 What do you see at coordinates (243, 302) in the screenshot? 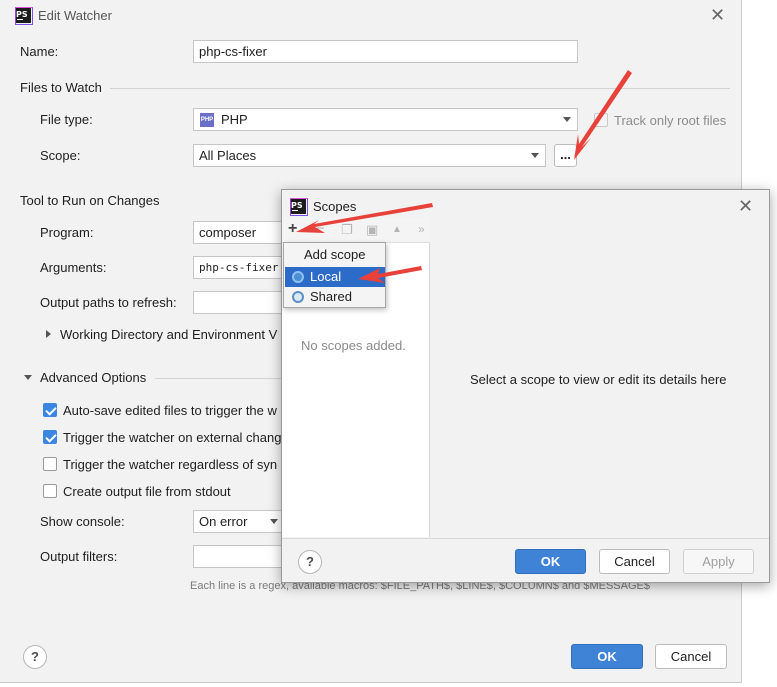
I see `output-paths-input` at bounding box center [243, 302].